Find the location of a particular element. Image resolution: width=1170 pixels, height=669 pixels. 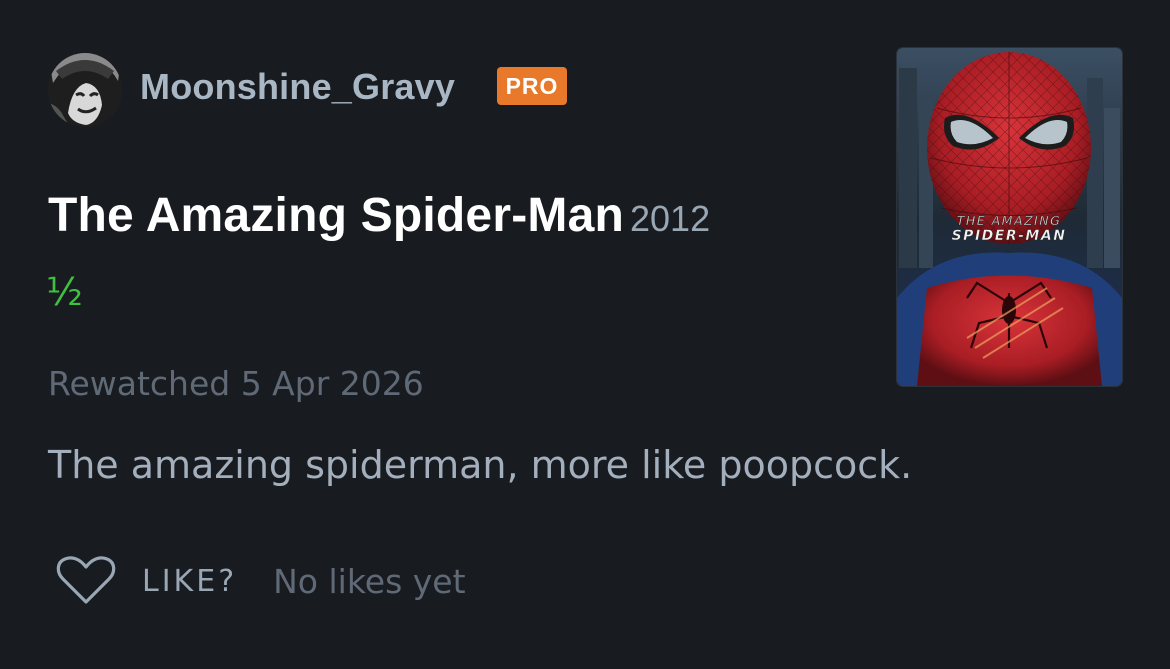

film-year-link: 2012 is located at coordinates (670, 218).